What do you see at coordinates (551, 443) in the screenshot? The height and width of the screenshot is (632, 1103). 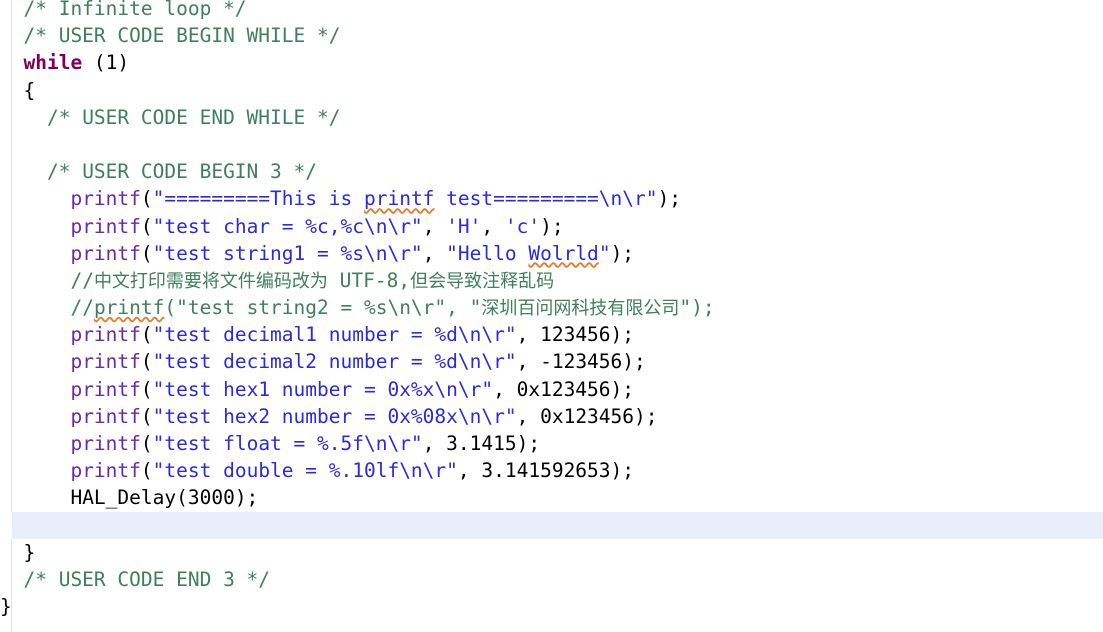 I see `code-line: printf("test float = %.5f\n\r", 3.1415);` at bounding box center [551, 443].